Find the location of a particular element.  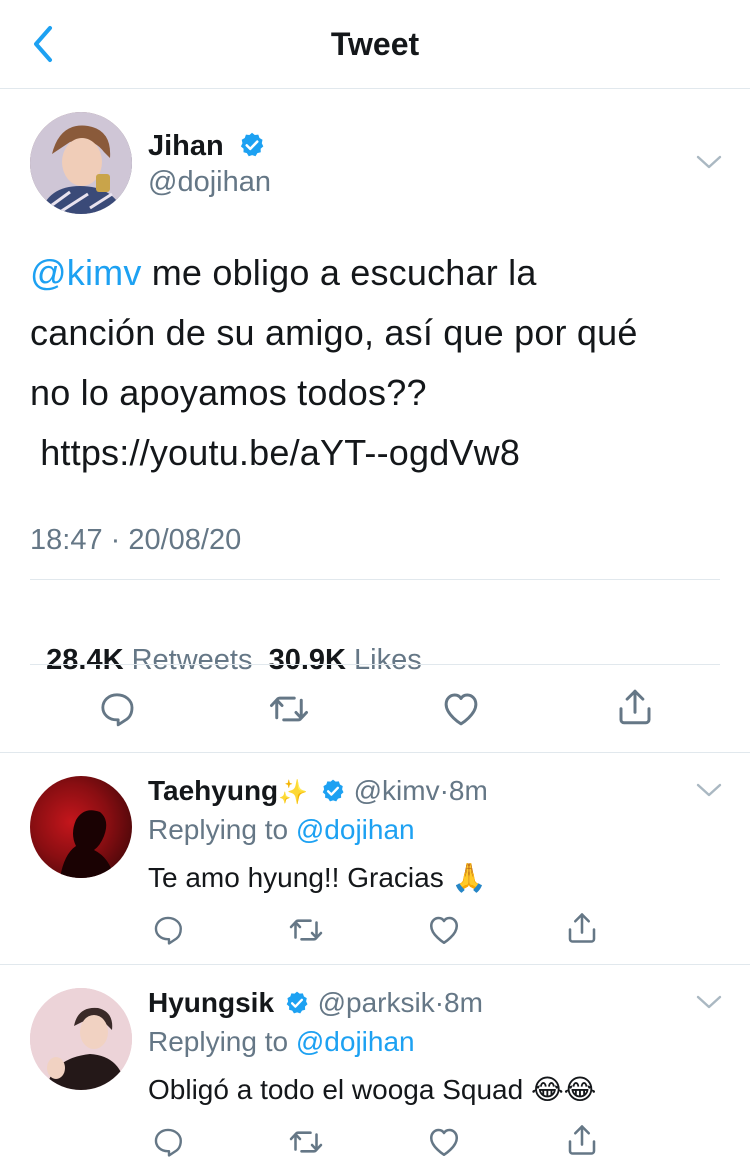

stats-divider is located at coordinates (375, 664).